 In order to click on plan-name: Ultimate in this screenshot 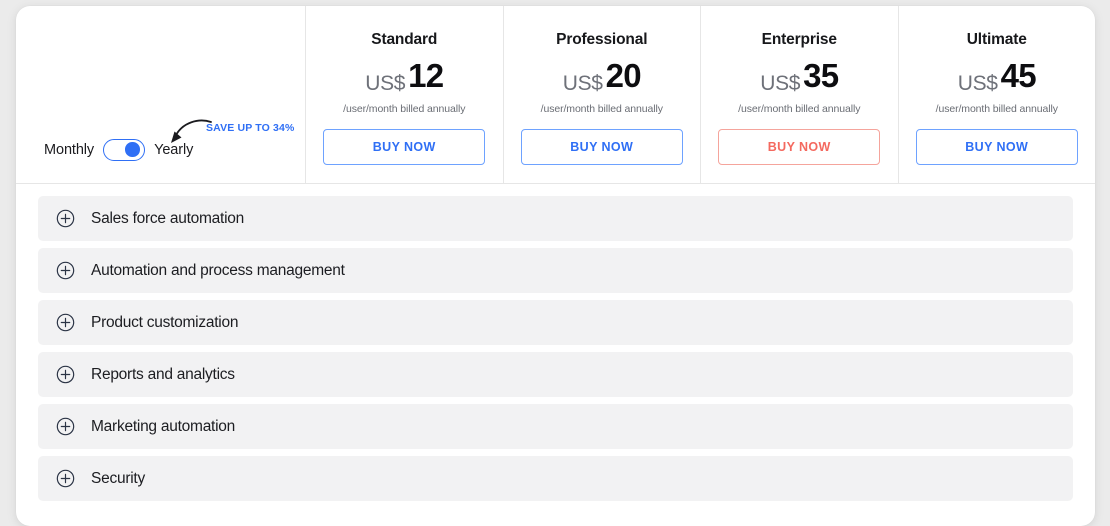, I will do `click(996, 39)`.